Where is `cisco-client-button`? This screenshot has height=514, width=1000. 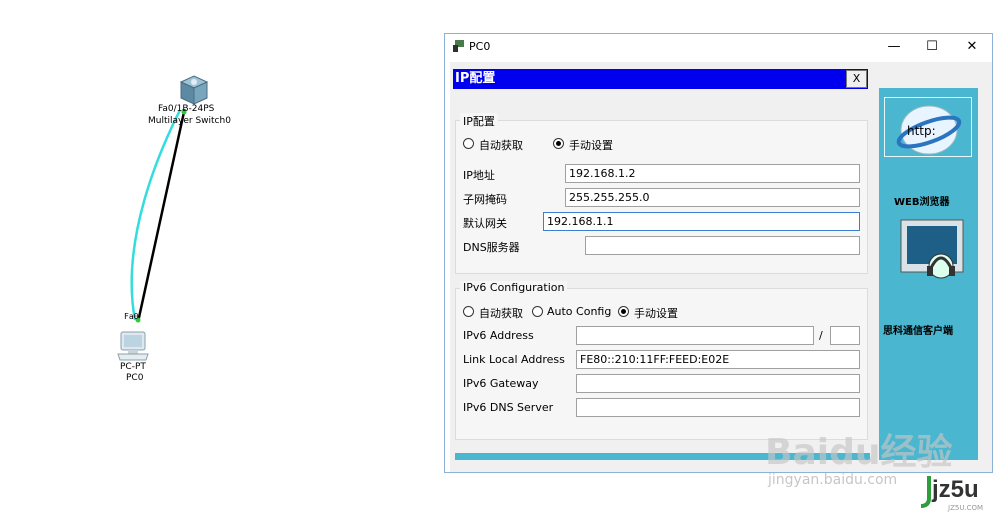 cisco-client-button is located at coordinates (933, 256).